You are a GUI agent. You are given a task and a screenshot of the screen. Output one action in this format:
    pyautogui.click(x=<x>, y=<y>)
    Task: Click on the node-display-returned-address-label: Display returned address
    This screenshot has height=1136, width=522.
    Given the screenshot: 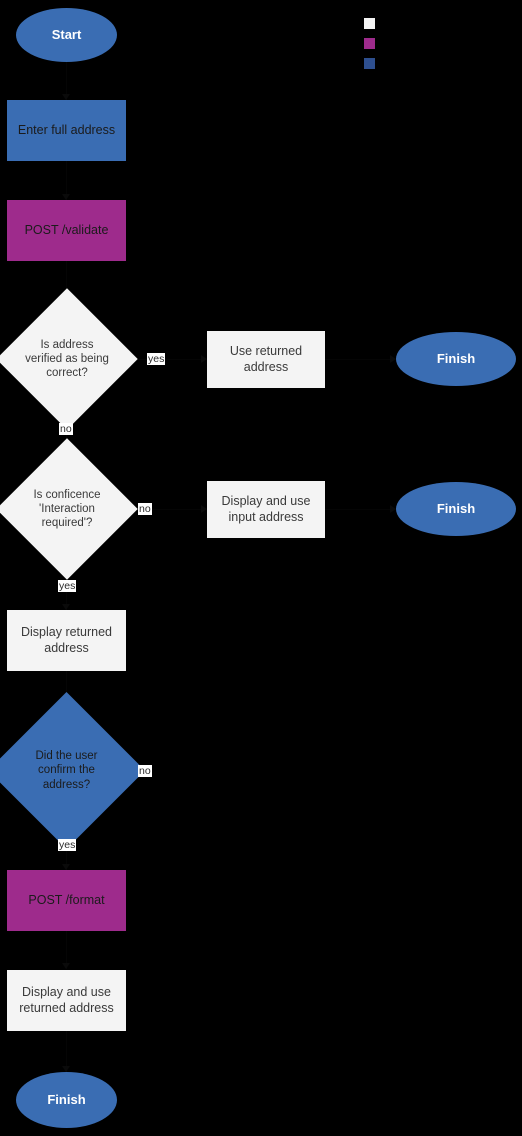 What is the action you would take?
    pyautogui.click(x=66, y=640)
    